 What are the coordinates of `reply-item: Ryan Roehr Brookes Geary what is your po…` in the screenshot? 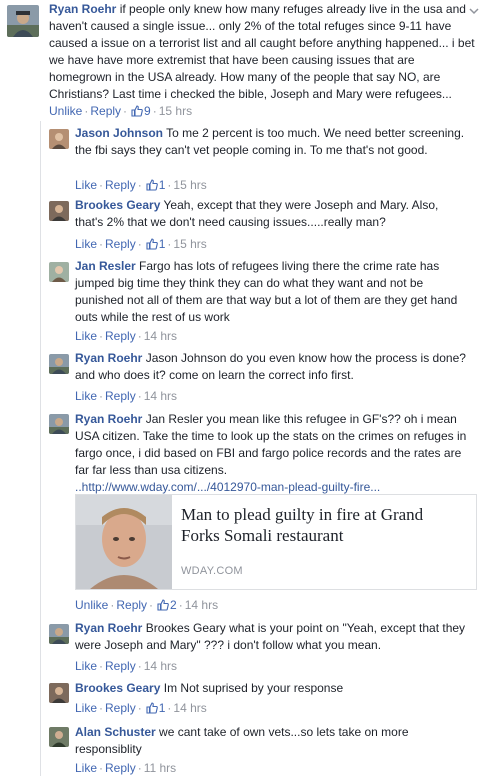 It's located at (240, 644).